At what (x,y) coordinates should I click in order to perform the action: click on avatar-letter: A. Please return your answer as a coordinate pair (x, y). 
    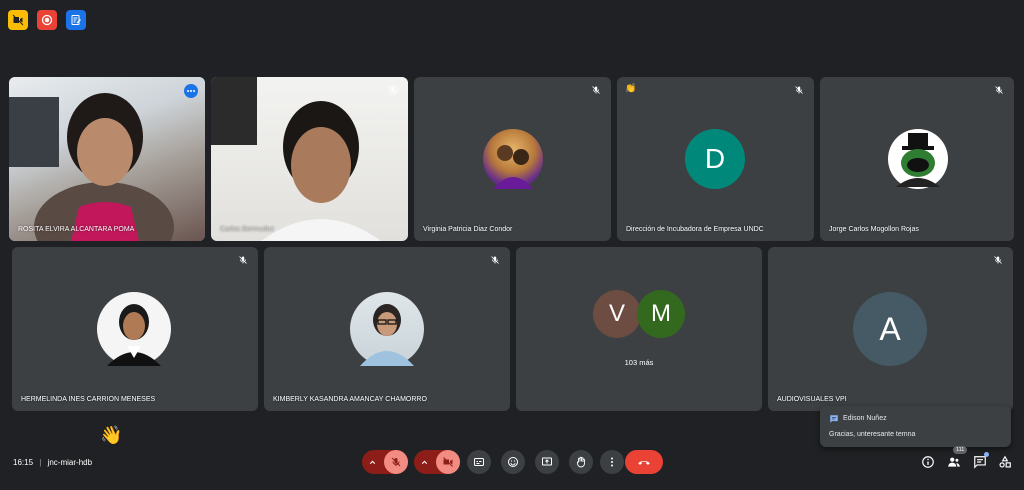
    Looking at the image, I should click on (890, 328).